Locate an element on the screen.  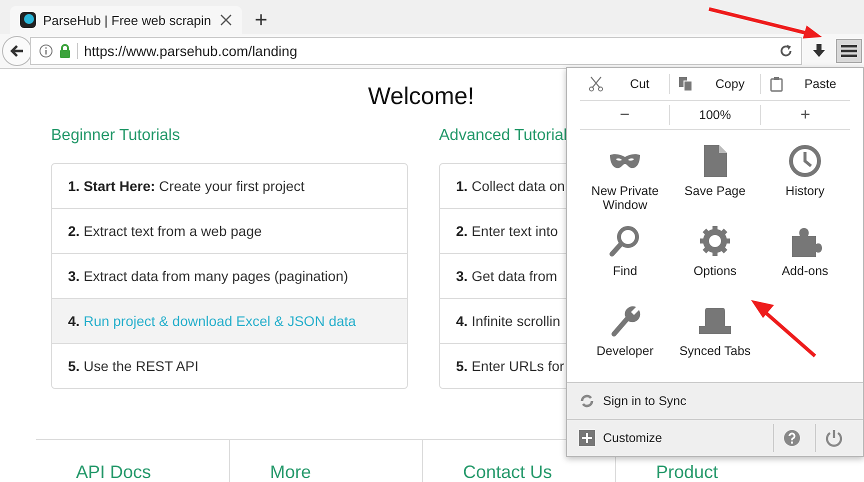
menu-item: Find is located at coordinates (625, 258).